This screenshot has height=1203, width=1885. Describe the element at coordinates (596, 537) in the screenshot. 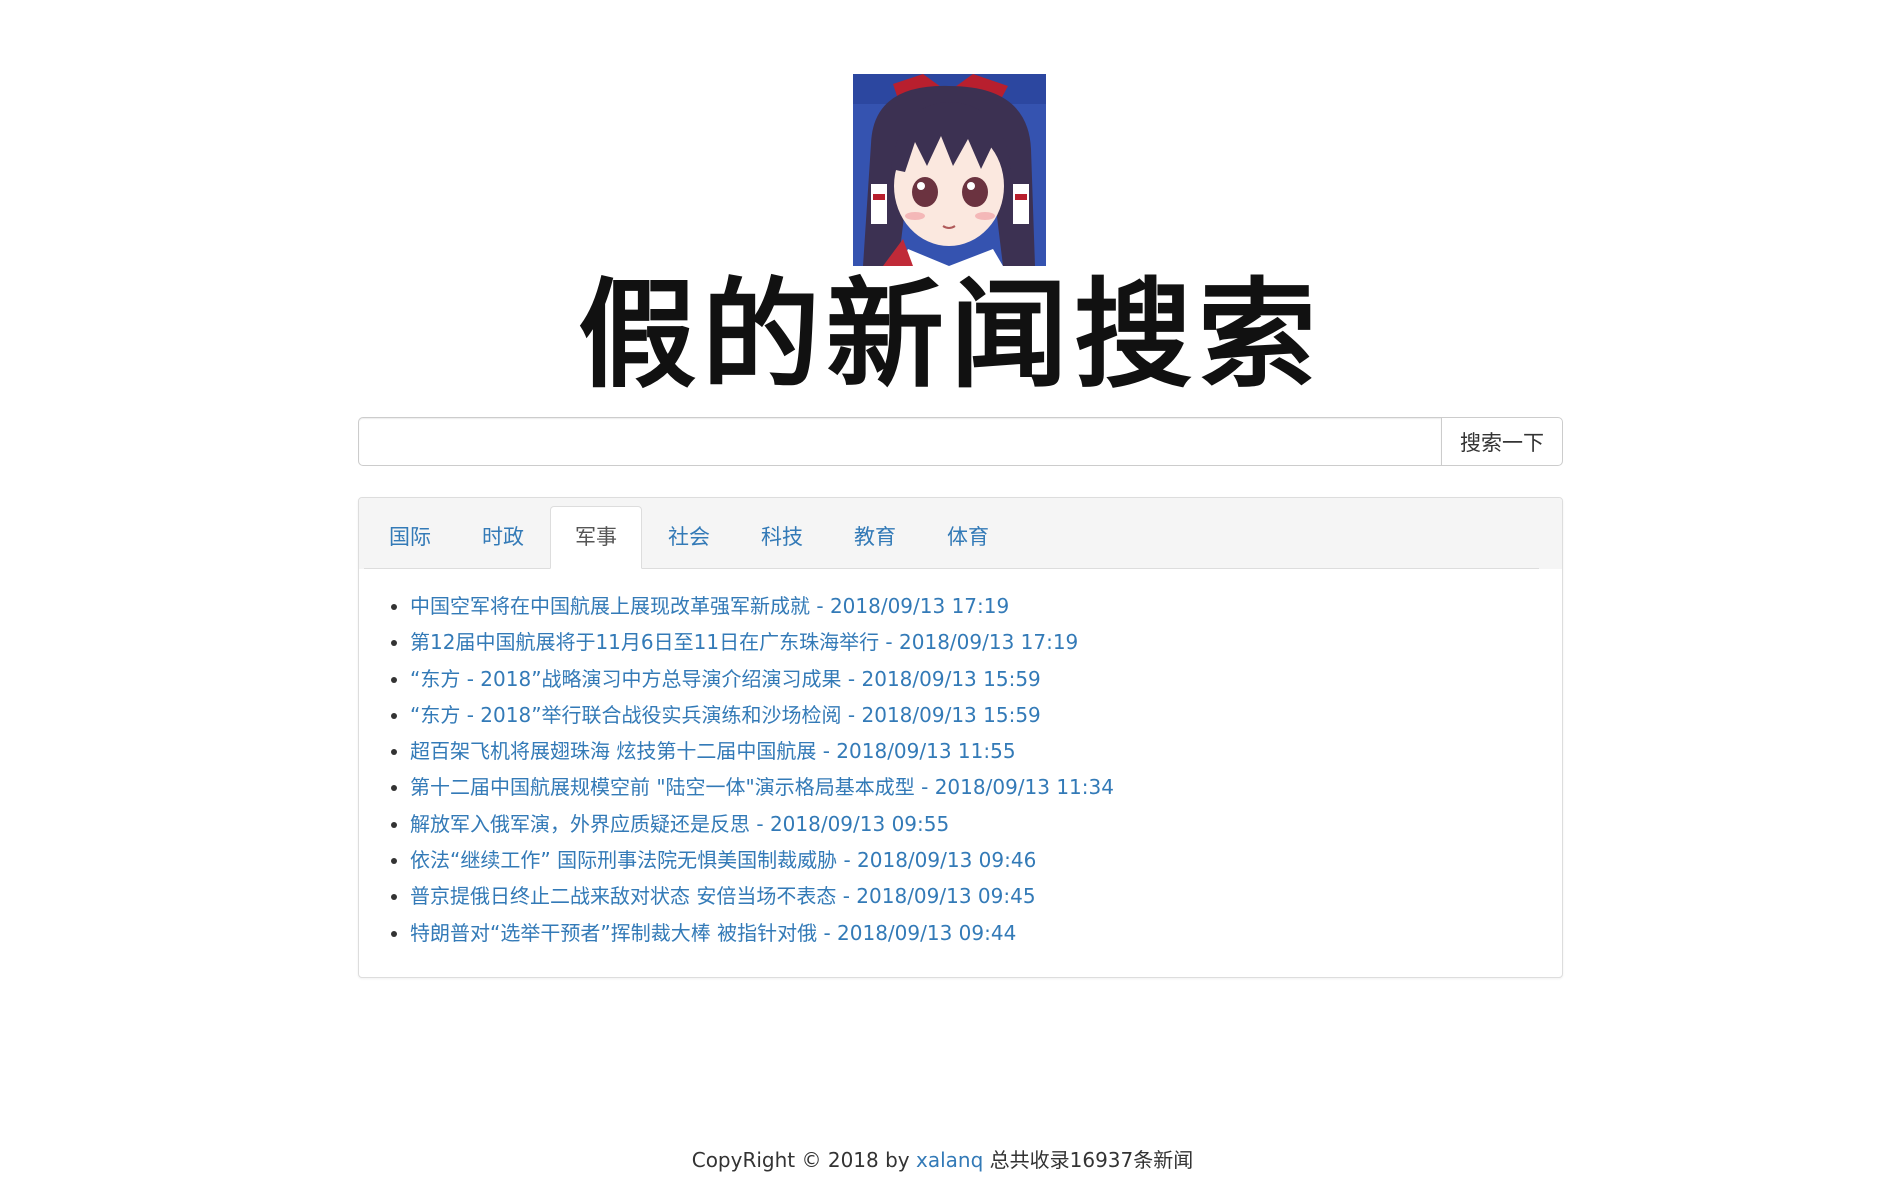

I see `tab-2: 军事` at that location.